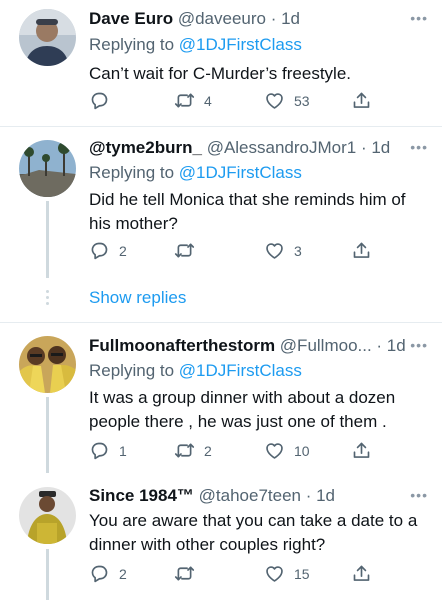 Image resolution: width=442 pixels, height=600 pixels. I want to click on like-button: 10, so click(287, 450).